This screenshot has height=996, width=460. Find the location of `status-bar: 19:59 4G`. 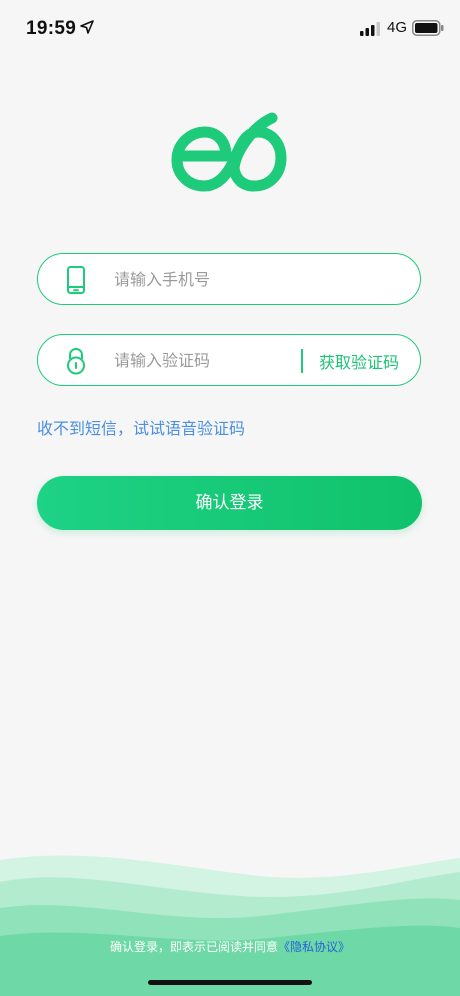

status-bar: 19:59 4G is located at coordinates (230, 29).